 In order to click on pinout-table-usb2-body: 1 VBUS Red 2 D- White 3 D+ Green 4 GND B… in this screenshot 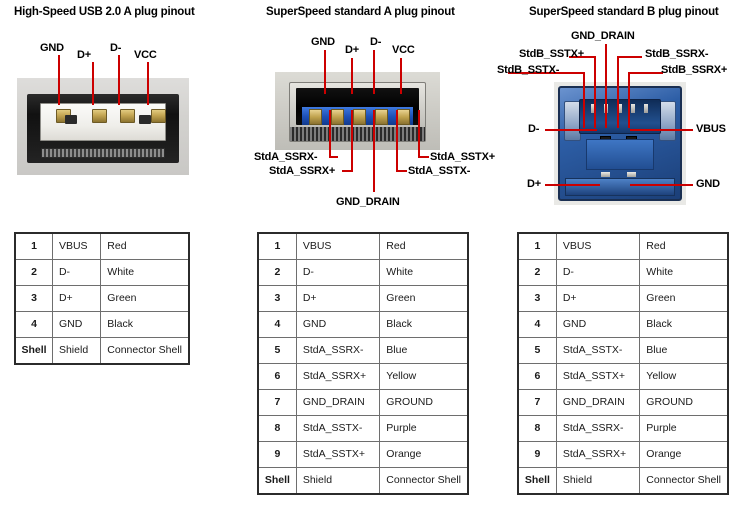, I will do `click(102, 298)`.